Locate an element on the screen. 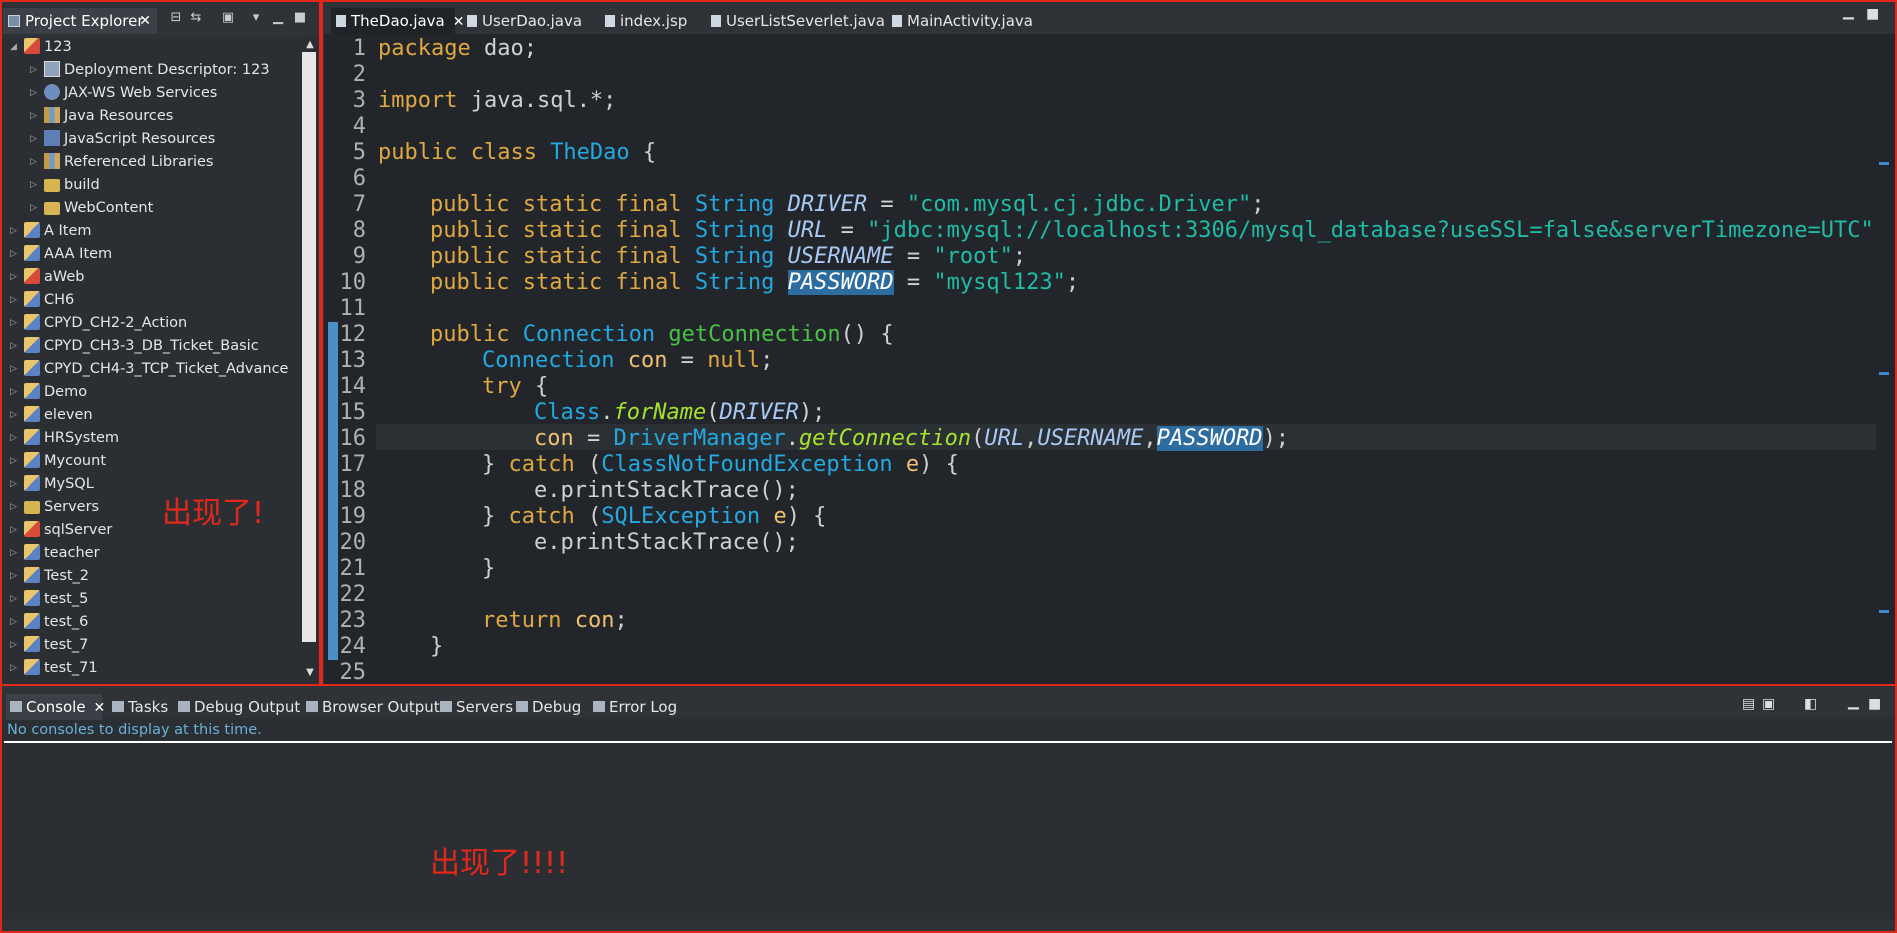 The image size is (1897, 933). console-tab: Debug is located at coordinates (548, 707).